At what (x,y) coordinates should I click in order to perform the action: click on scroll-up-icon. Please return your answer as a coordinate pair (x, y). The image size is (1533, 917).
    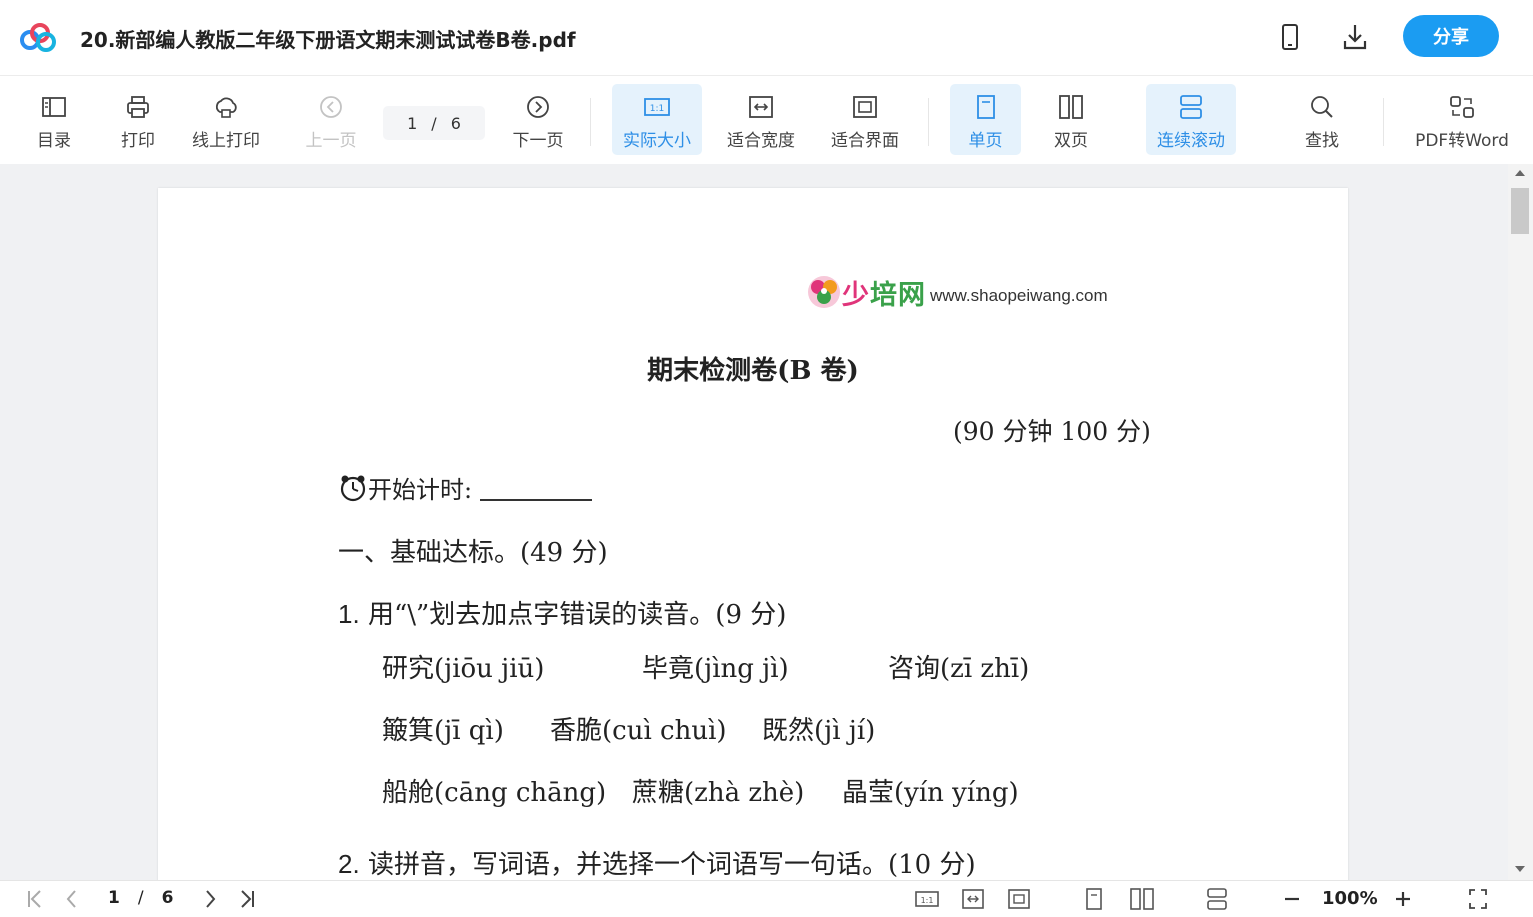
    Looking at the image, I should click on (1520, 173).